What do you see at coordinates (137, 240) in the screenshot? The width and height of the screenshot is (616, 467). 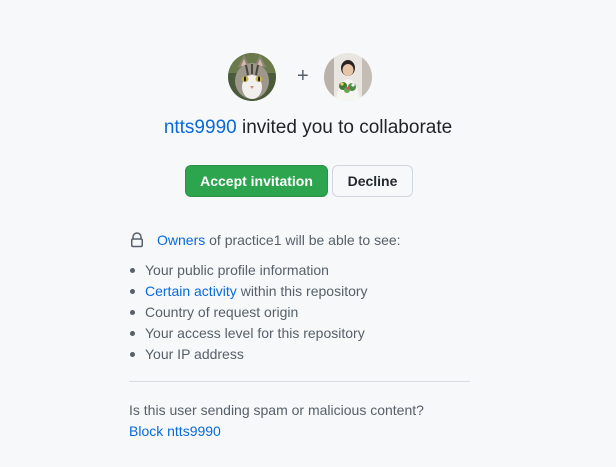 I see `lock-icon` at bounding box center [137, 240].